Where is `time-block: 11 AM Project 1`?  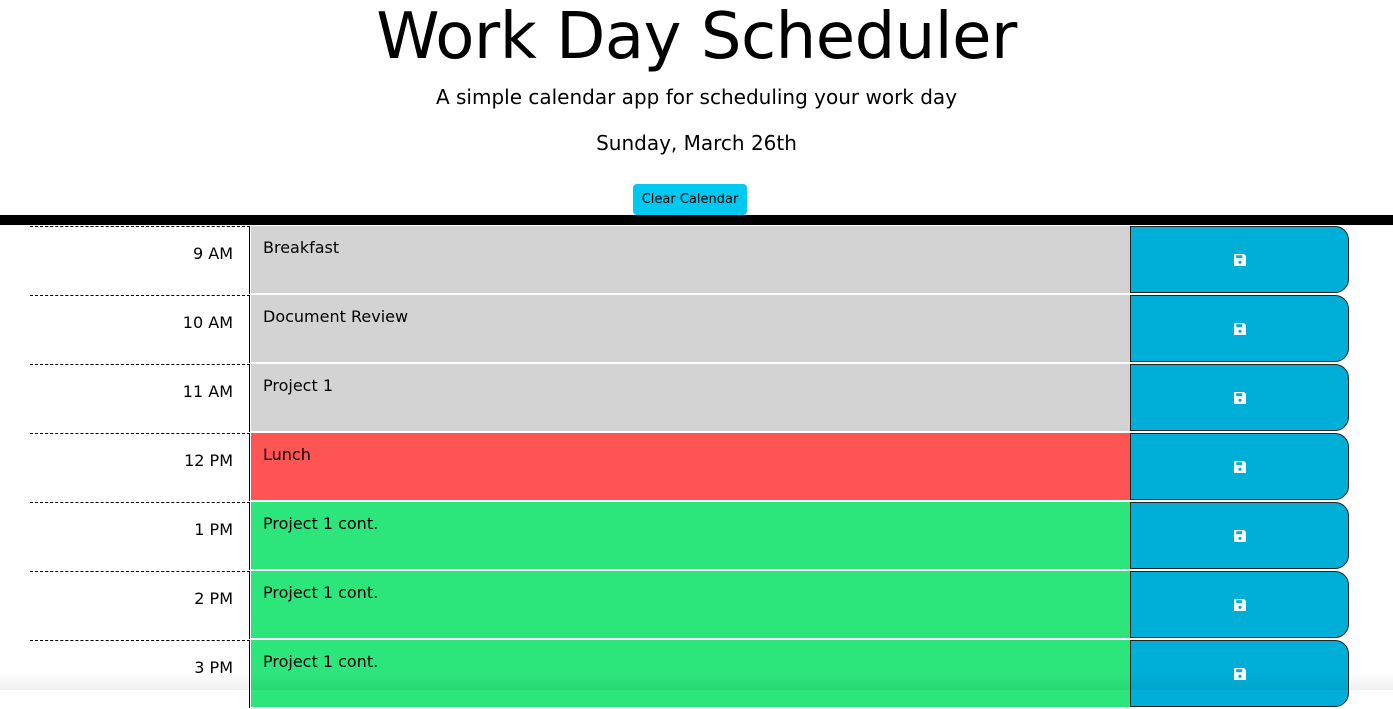
time-block: 11 AM Project 1 is located at coordinates (690, 398).